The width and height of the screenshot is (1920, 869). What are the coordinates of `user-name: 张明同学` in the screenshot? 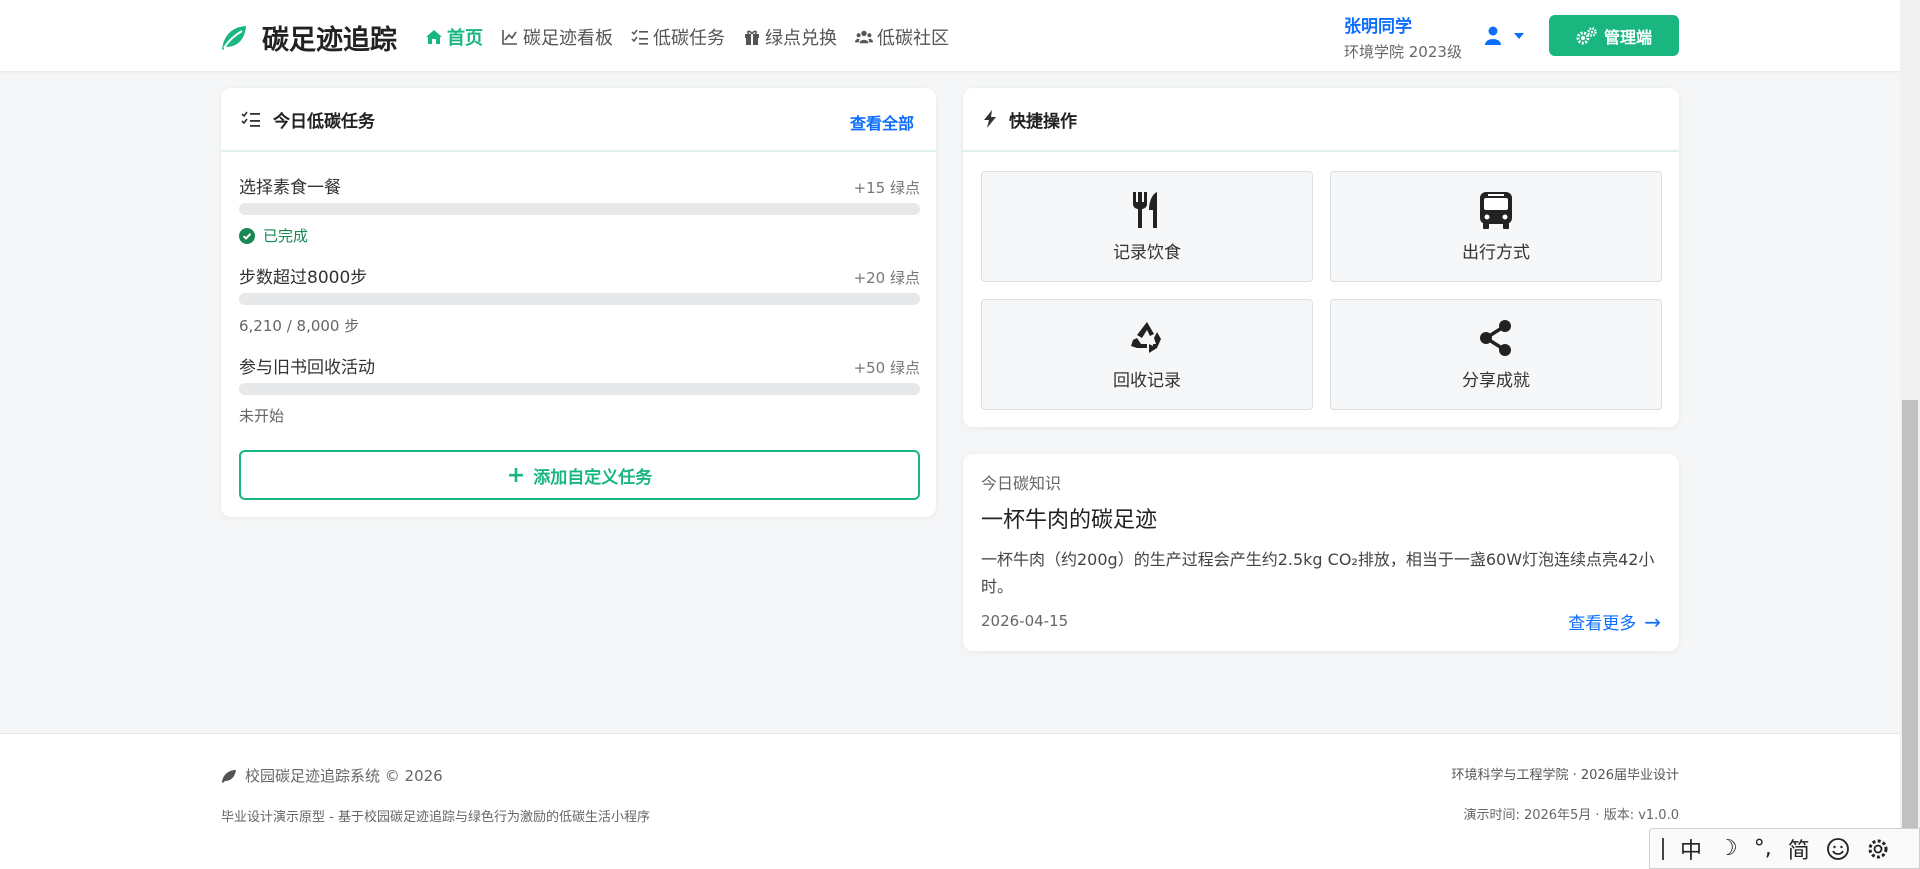 It's located at (1378, 24).